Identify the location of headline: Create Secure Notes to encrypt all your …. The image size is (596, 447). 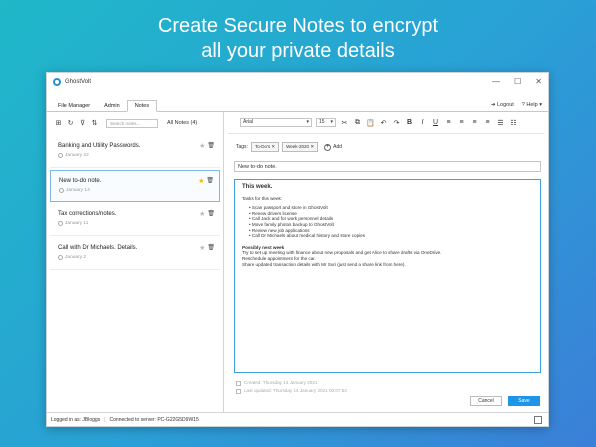
(298, 39).